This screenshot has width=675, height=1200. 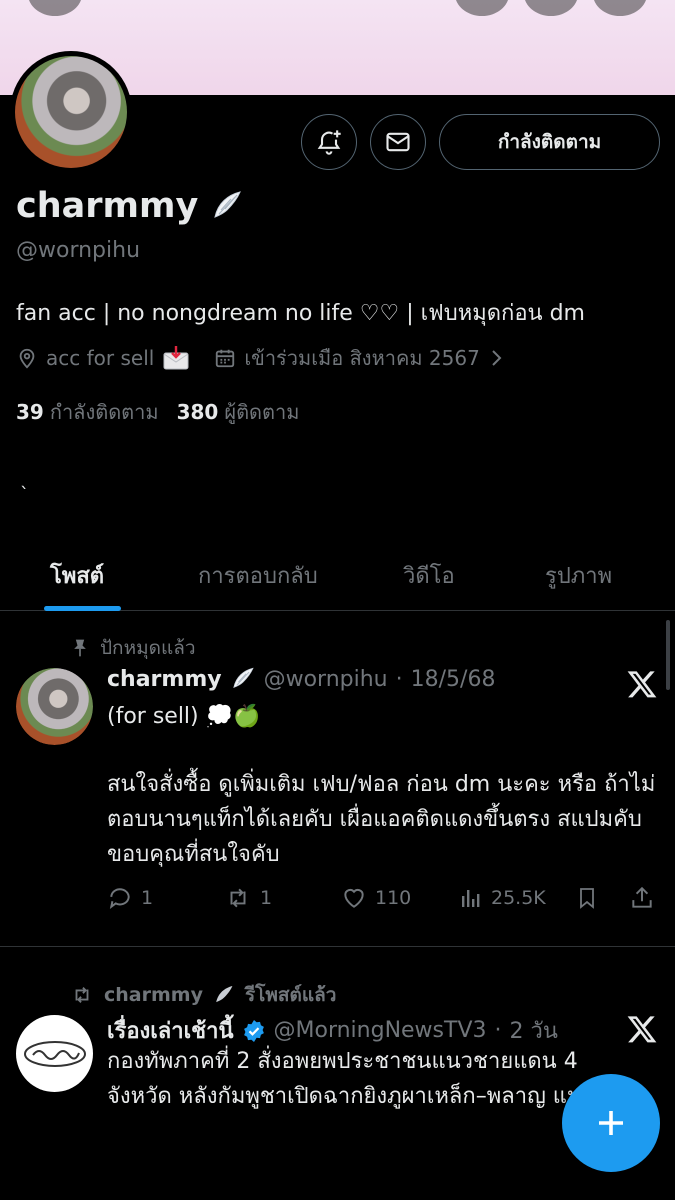 What do you see at coordinates (549, 142) in the screenshot?
I see `following-button: กำลังติดตาม` at bounding box center [549, 142].